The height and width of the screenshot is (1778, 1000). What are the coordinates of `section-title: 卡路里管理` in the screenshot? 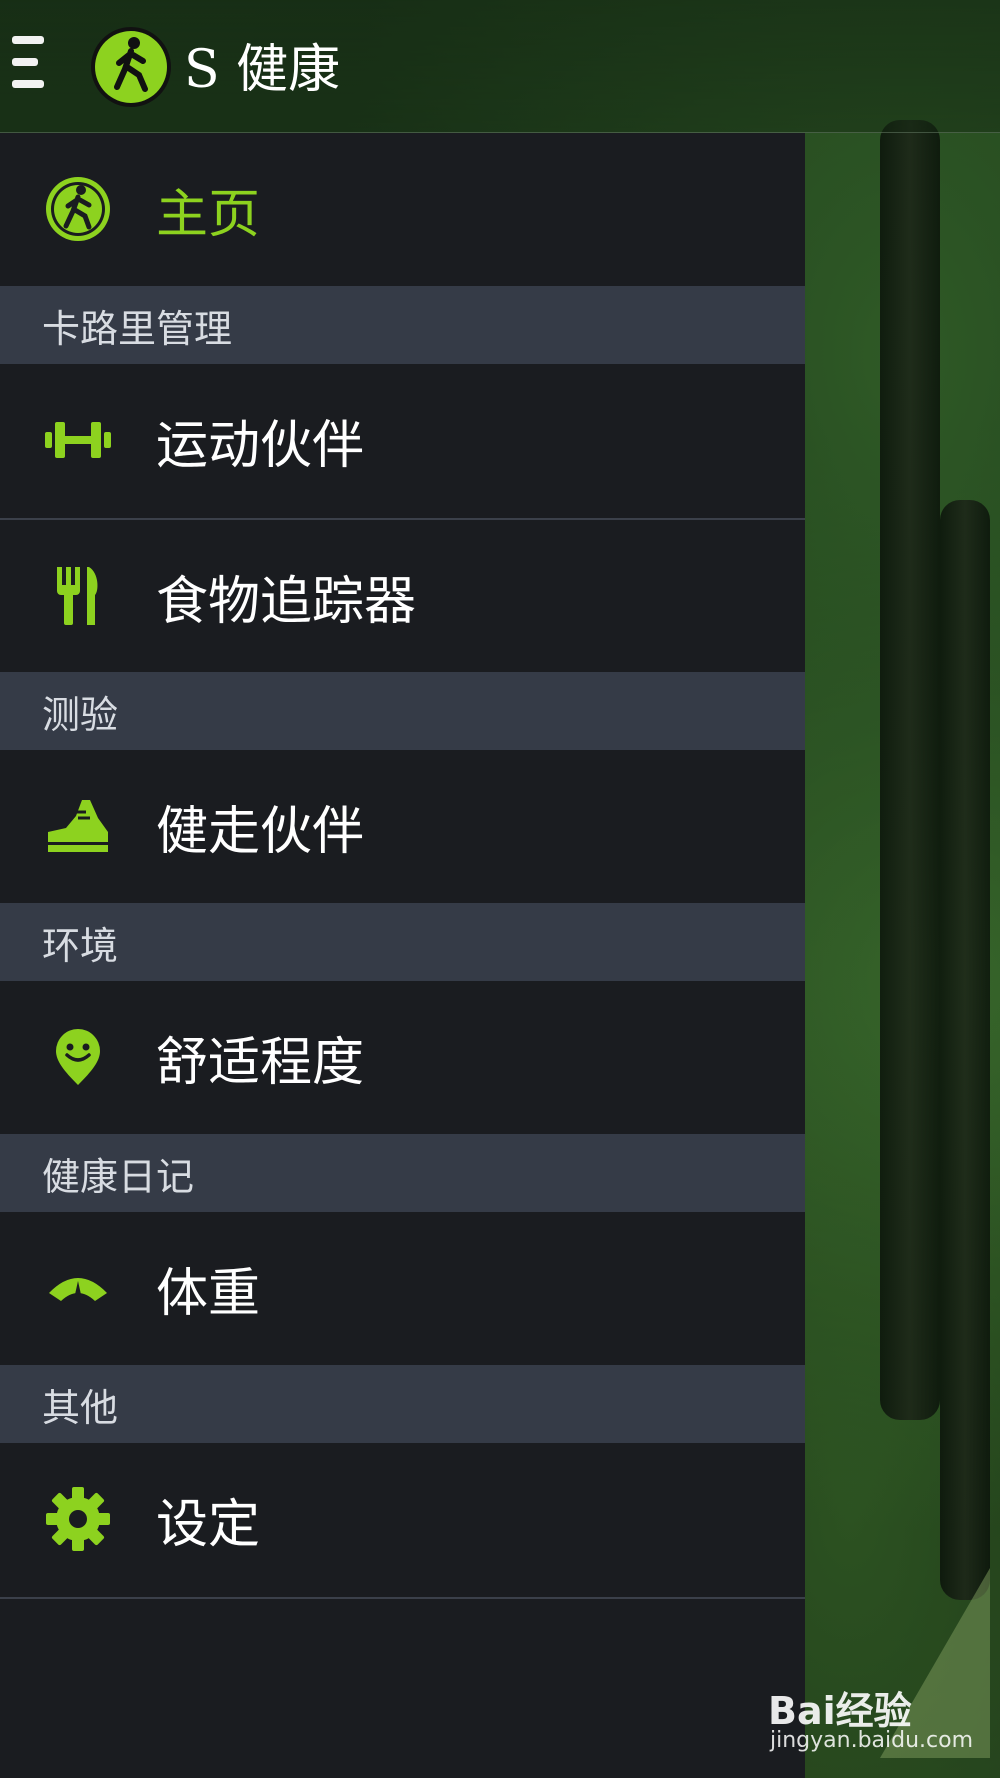 It's located at (137, 328).